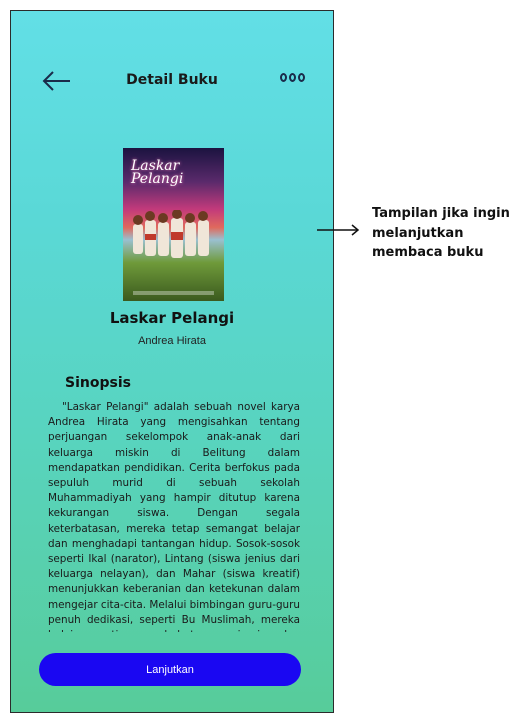 The width and height of the screenshot is (522, 725). I want to click on synopsis-heading: Sinopsis, so click(98, 383).